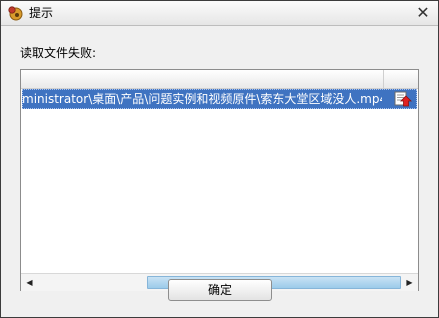  I want to click on arrow-left-icon: ◀, so click(29, 282).